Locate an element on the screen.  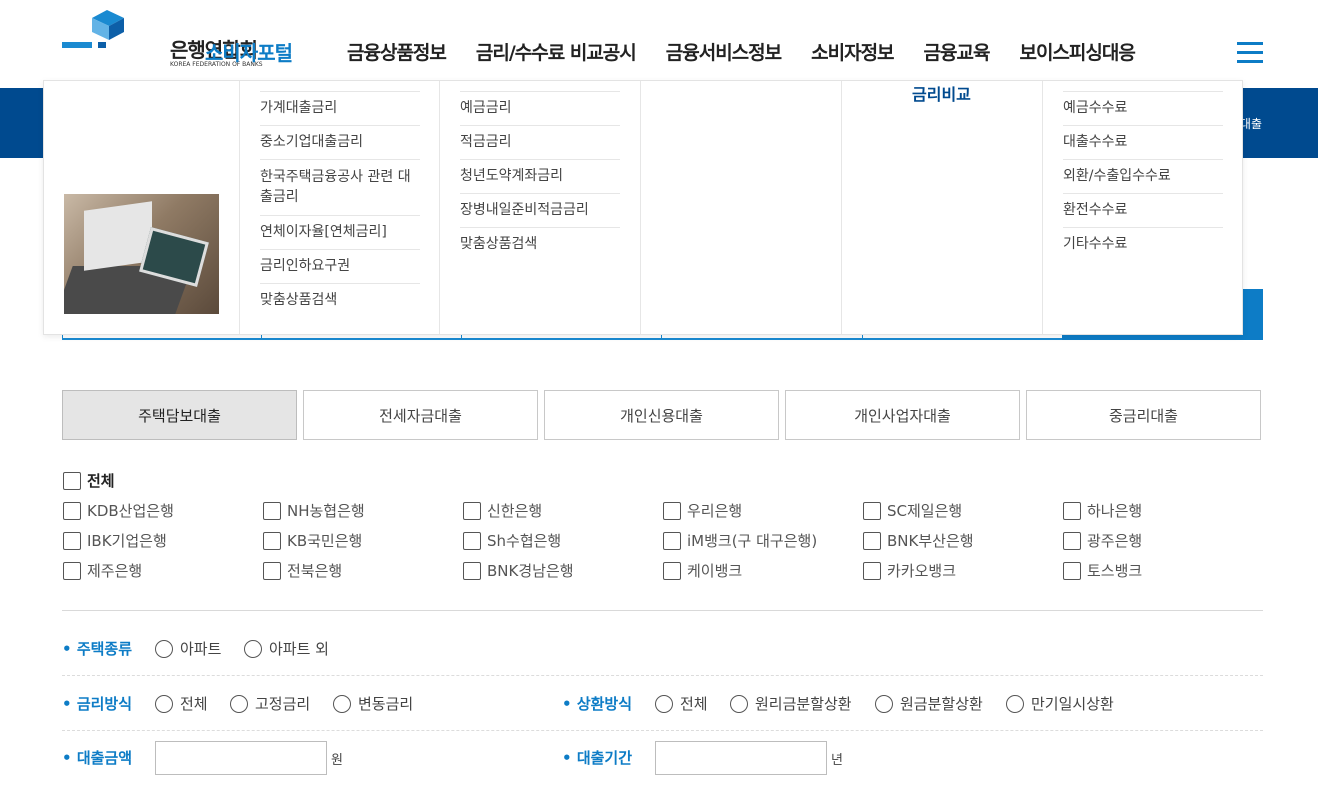
nav-education: 금융교육 is located at coordinates (957, 51).